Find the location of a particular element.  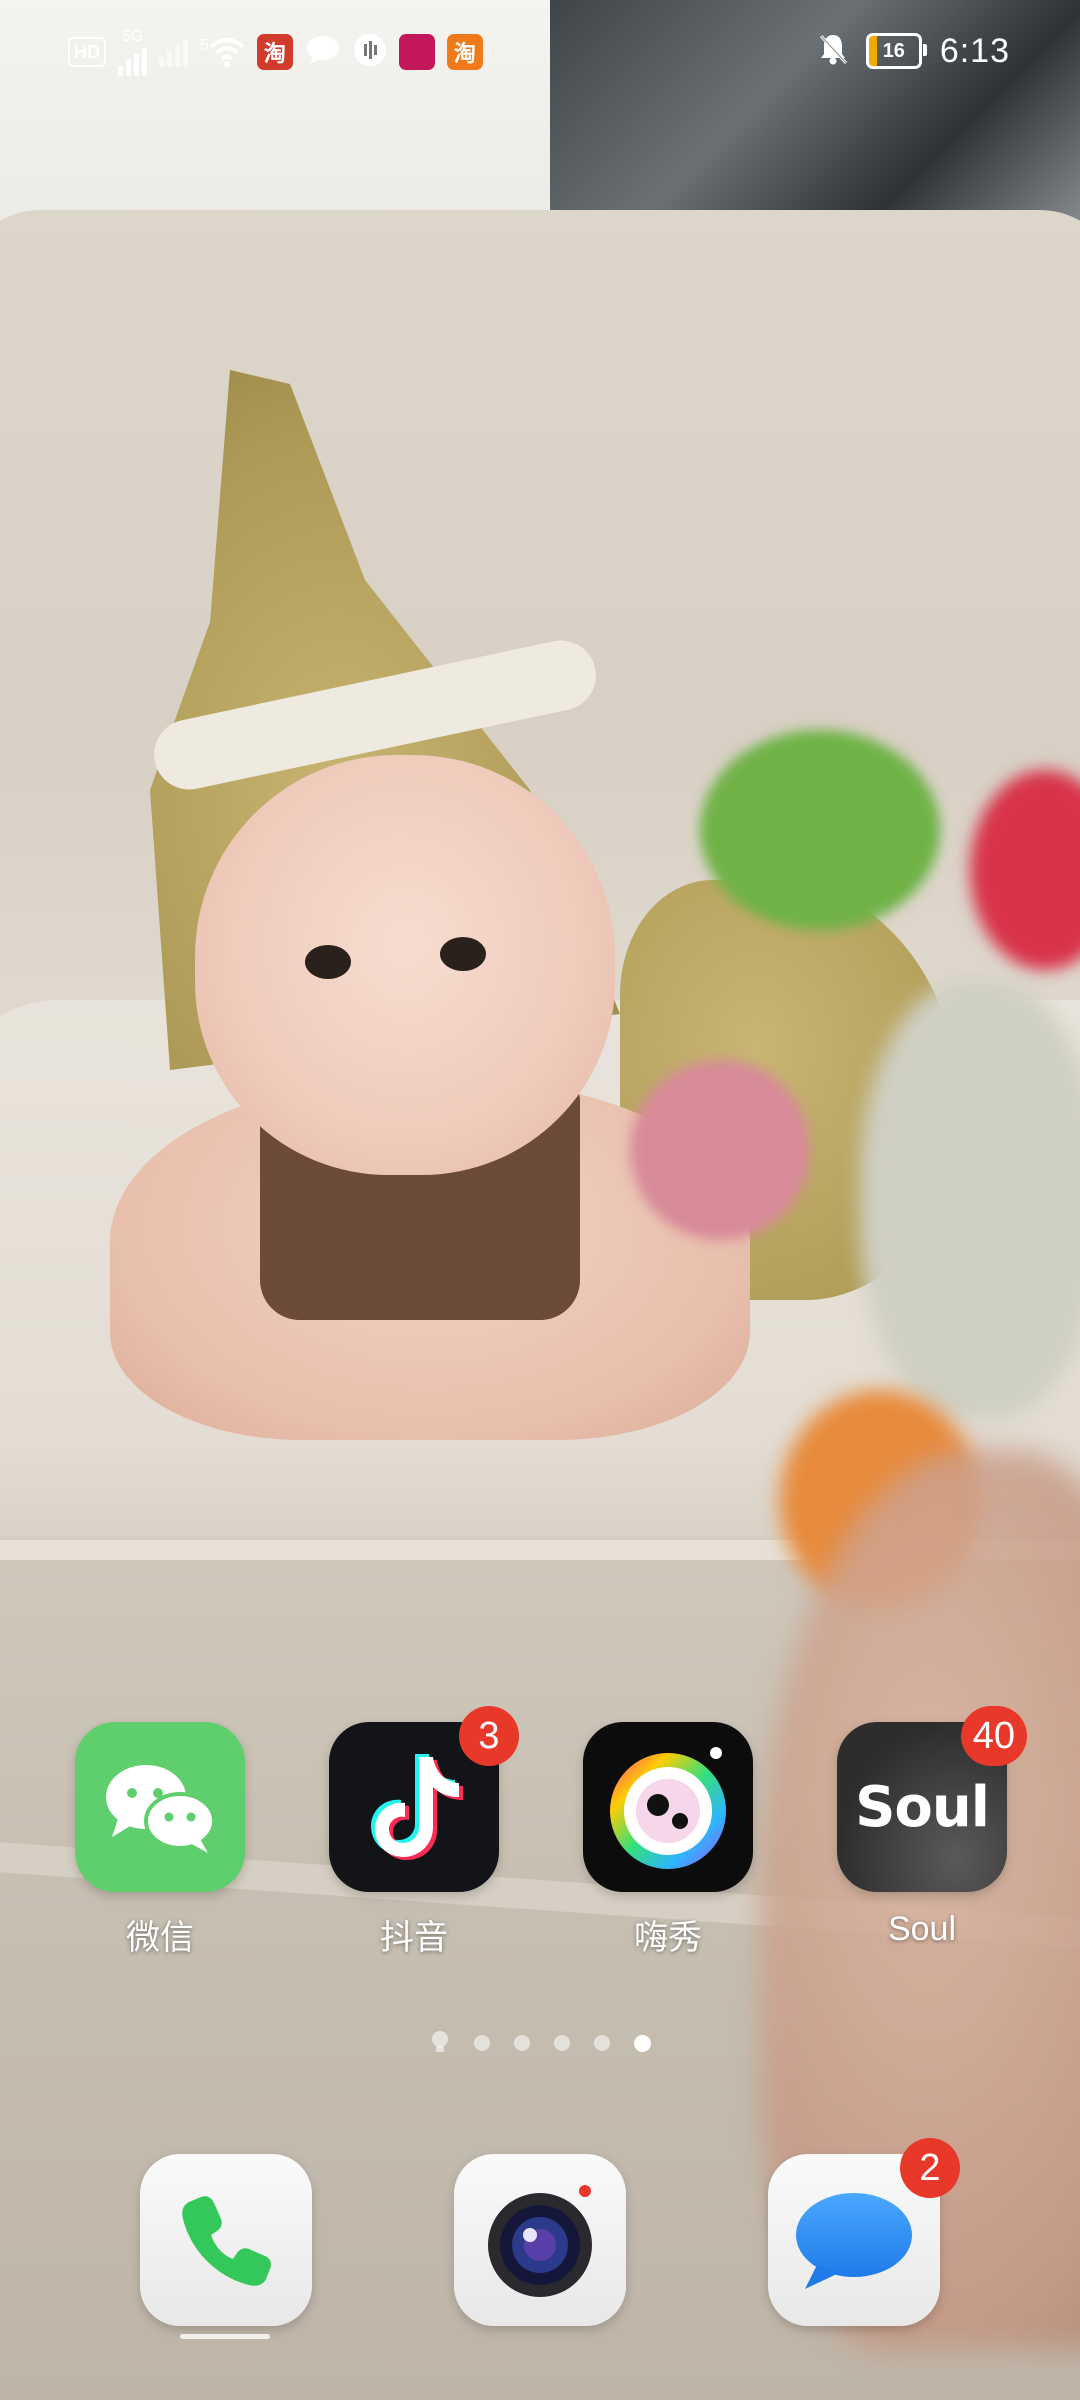

wallpaper-toy-green is located at coordinates (820, 830).